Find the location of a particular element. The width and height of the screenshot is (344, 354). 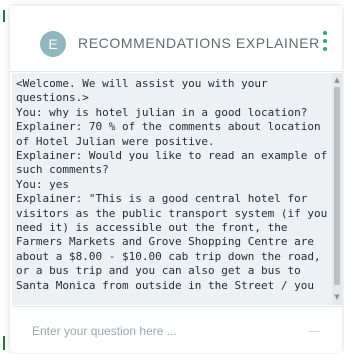

question-input-bar is located at coordinates (177, 329).